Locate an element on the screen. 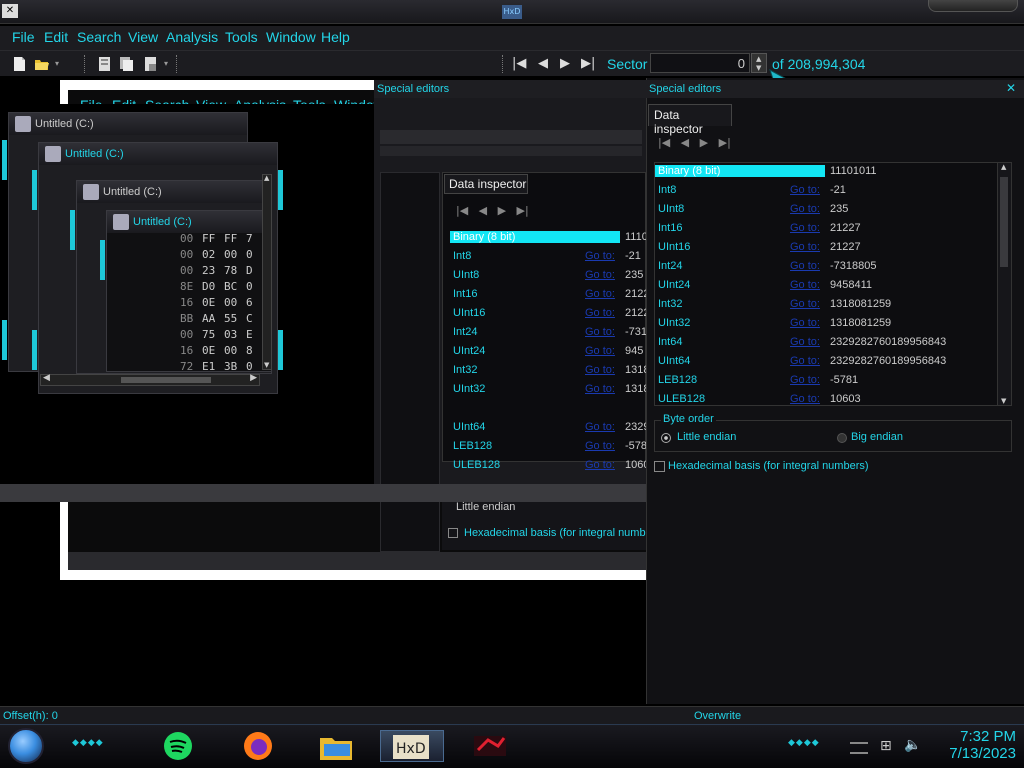 The height and width of the screenshot is (768, 1024). save-all-icon is located at coordinates (126, 64).